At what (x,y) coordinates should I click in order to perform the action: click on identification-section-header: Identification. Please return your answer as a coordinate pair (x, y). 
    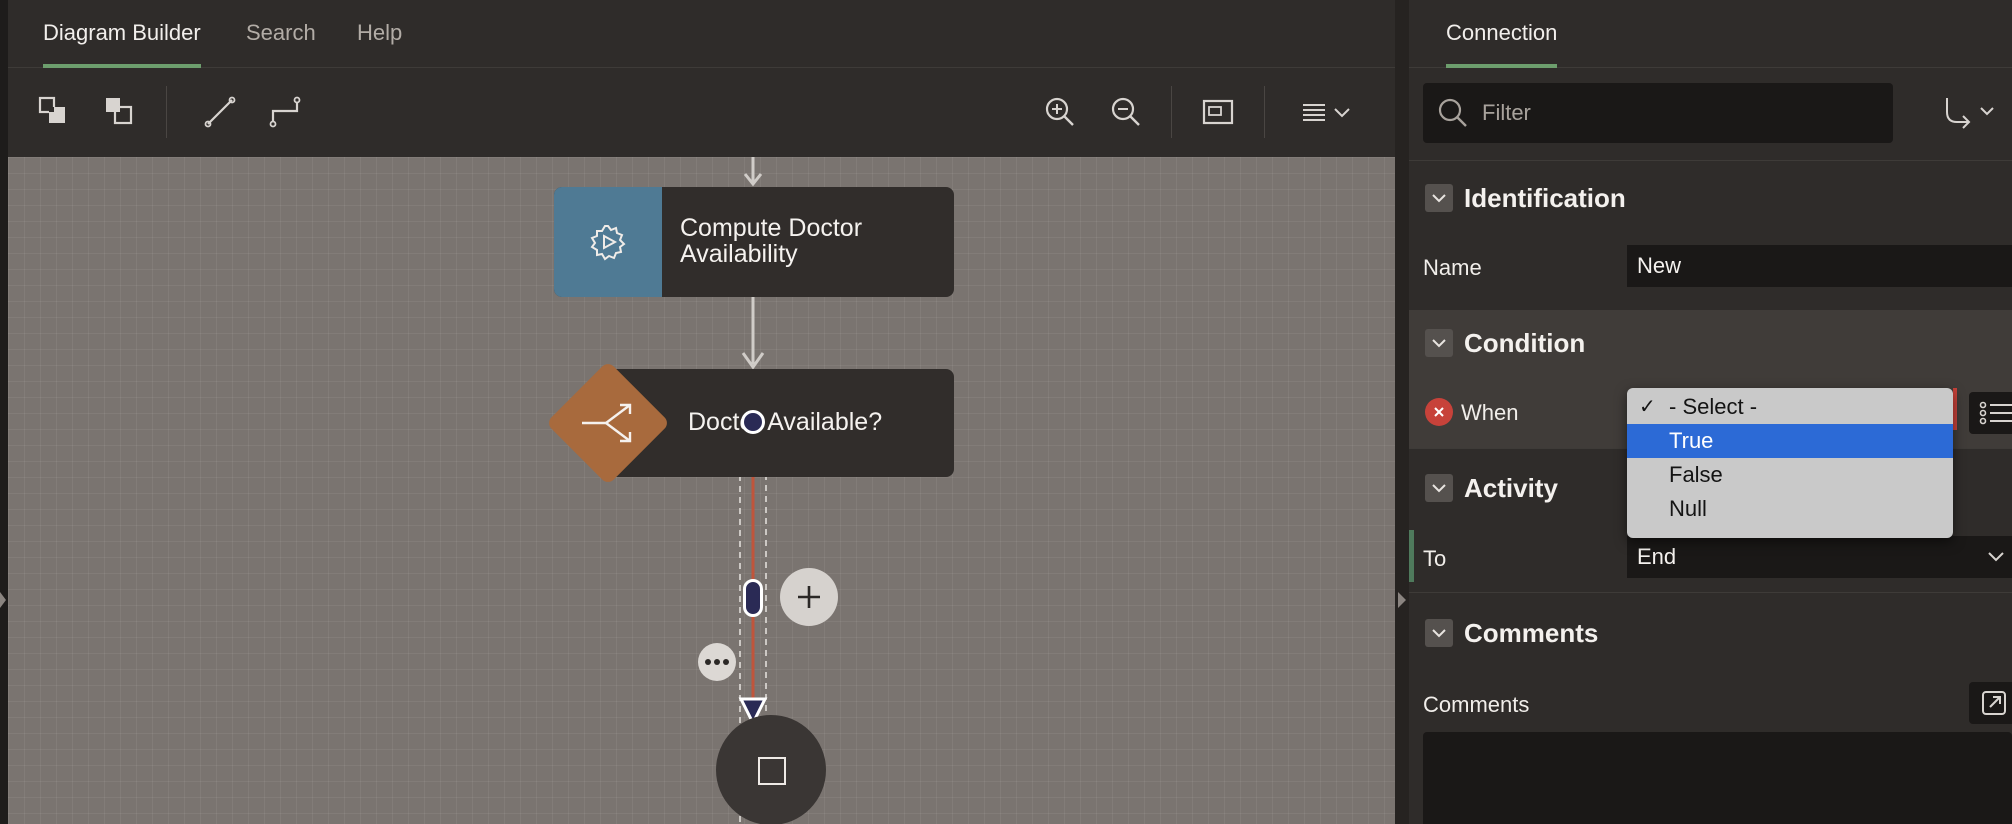
    Looking at the image, I should click on (1710, 198).